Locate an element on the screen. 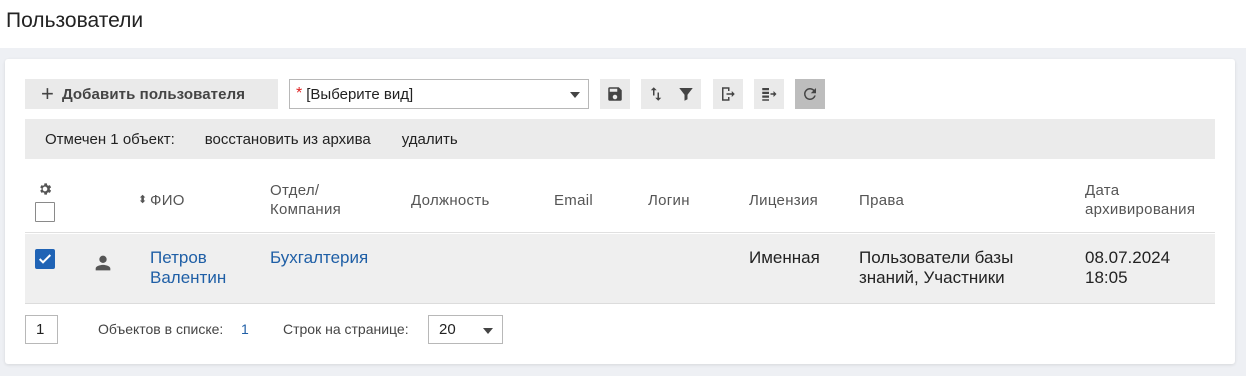 The width and height of the screenshot is (1246, 376). refresh-button is located at coordinates (810, 94).